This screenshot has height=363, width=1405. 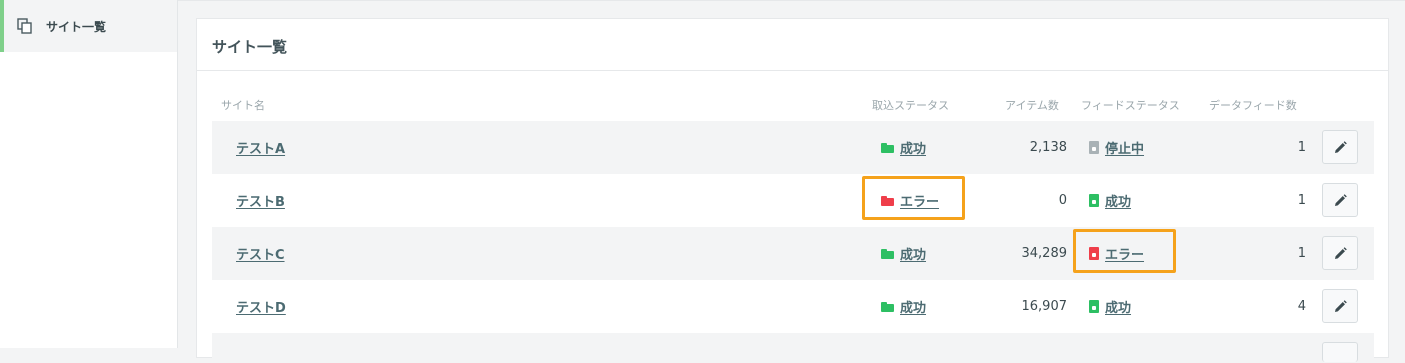 I want to click on sidebar: サイト一覧, so click(x=89, y=174).